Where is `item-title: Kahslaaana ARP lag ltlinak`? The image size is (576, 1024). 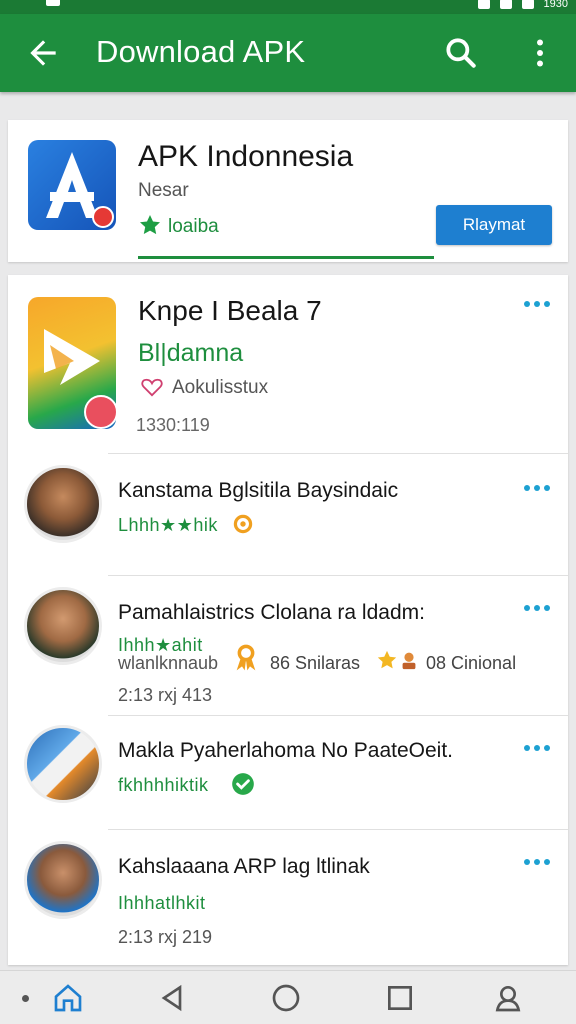
item-title: Kahslaaana ARP lag ltlinak is located at coordinates (244, 866).